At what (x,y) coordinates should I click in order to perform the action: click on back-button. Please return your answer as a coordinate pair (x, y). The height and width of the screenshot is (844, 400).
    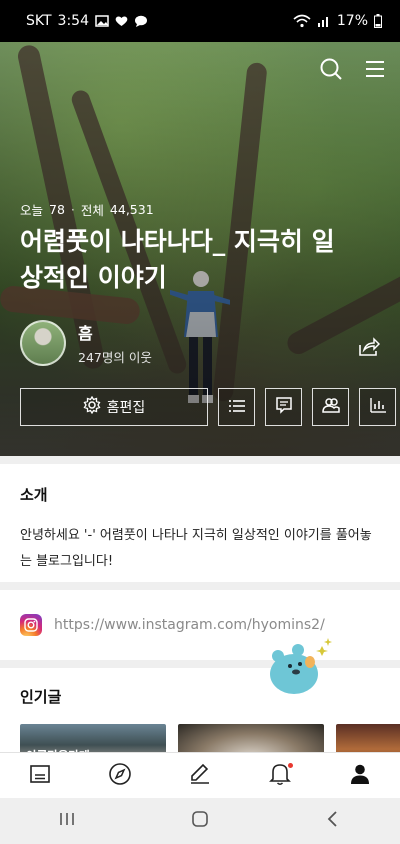
    Looking at the image, I should click on (333, 821).